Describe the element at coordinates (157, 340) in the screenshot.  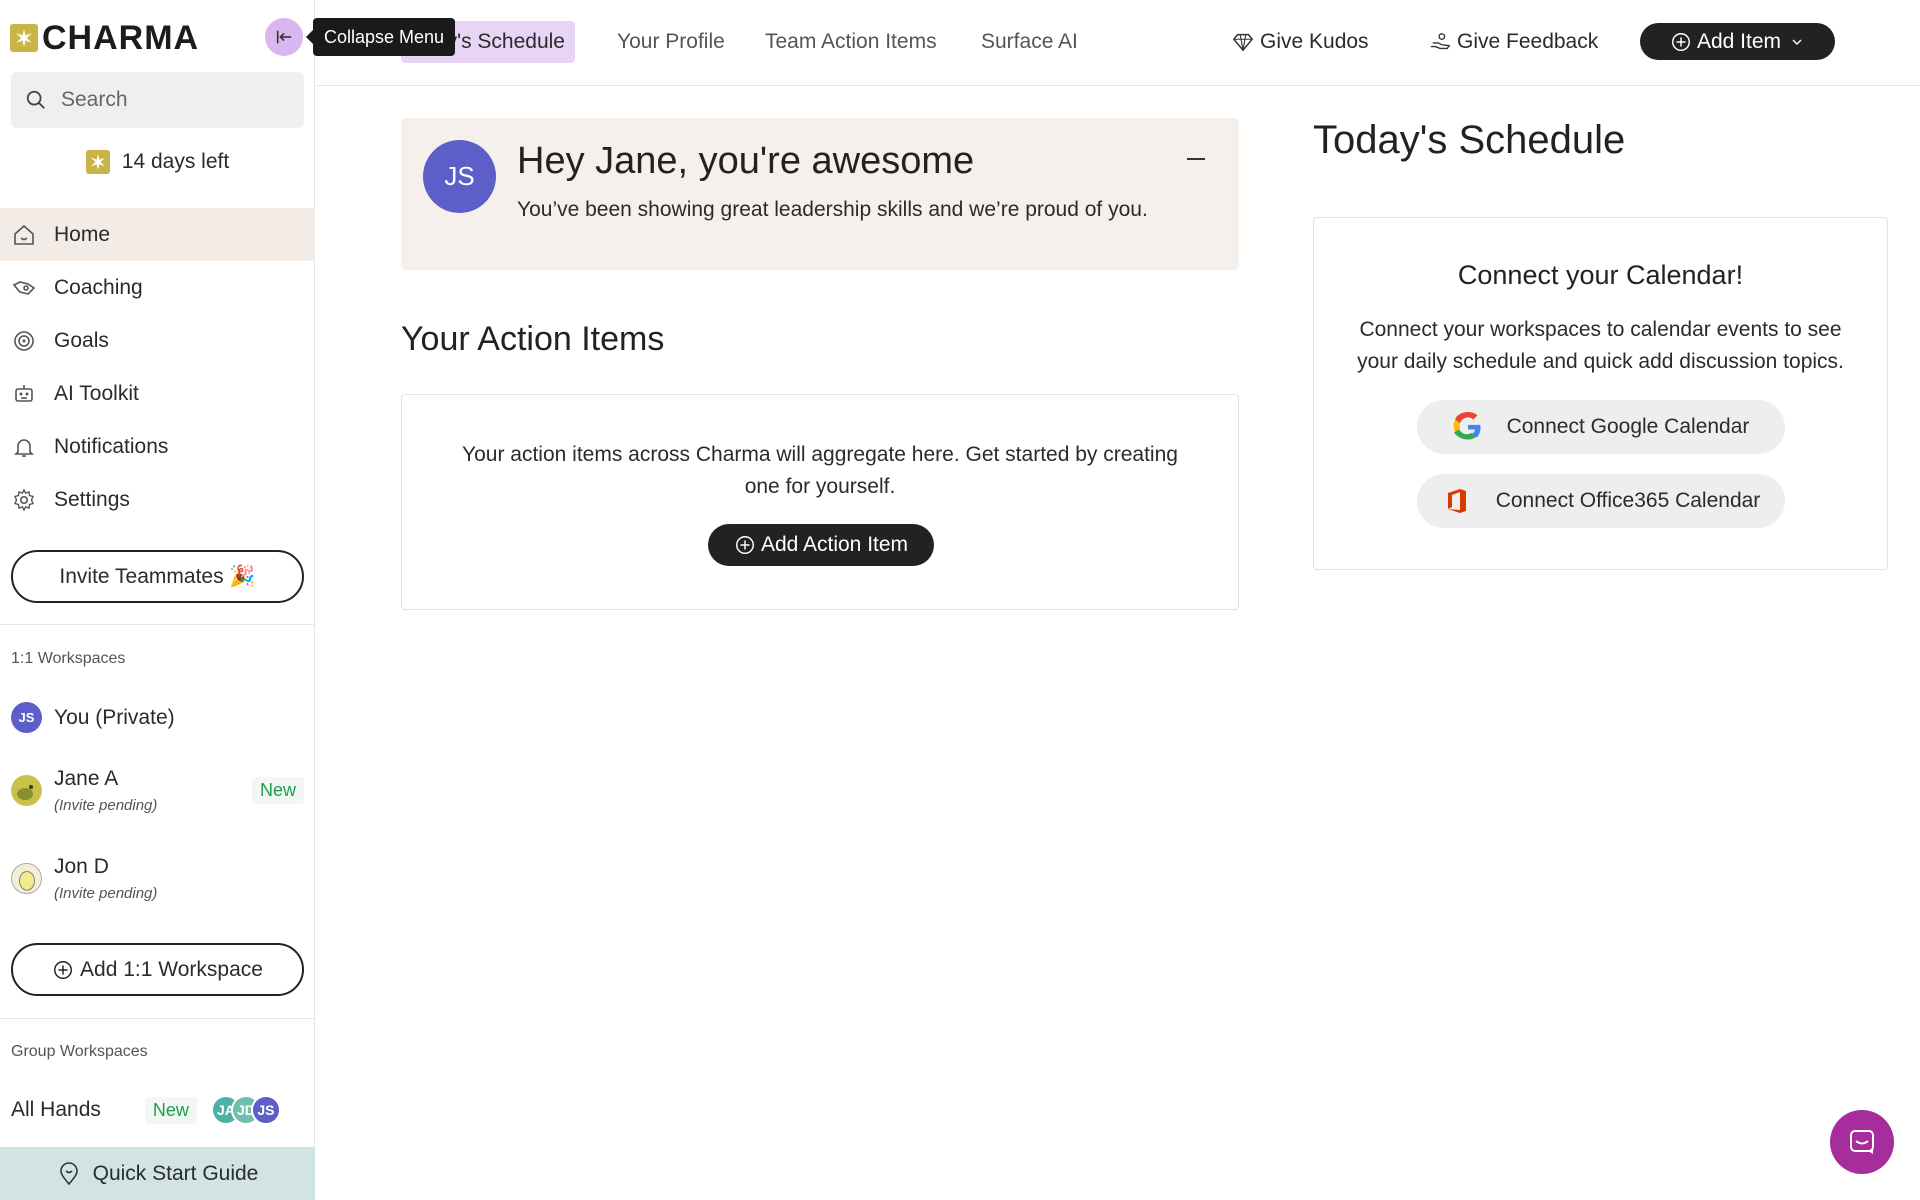
I see `sidebar-item-goals: Goals` at that location.